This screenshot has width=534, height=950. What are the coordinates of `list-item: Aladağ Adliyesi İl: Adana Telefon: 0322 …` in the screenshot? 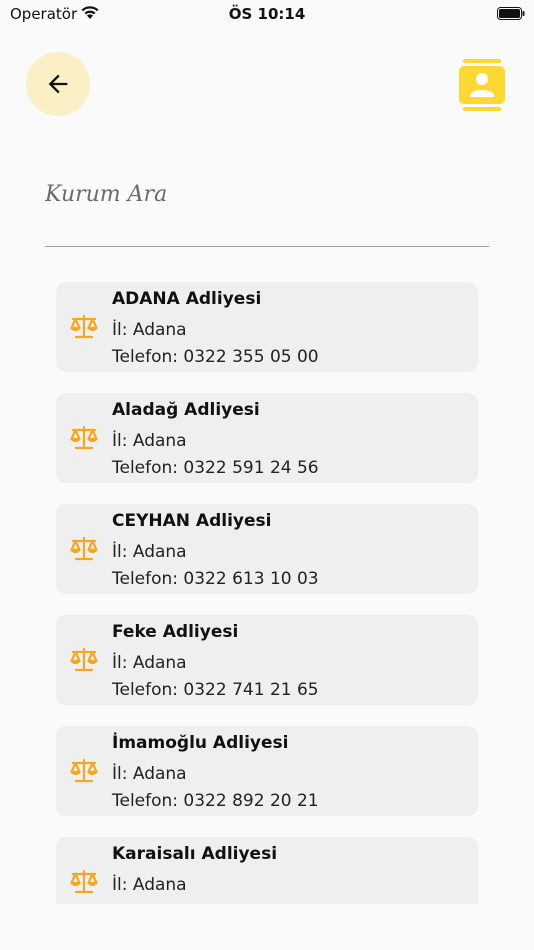 It's located at (267, 438).